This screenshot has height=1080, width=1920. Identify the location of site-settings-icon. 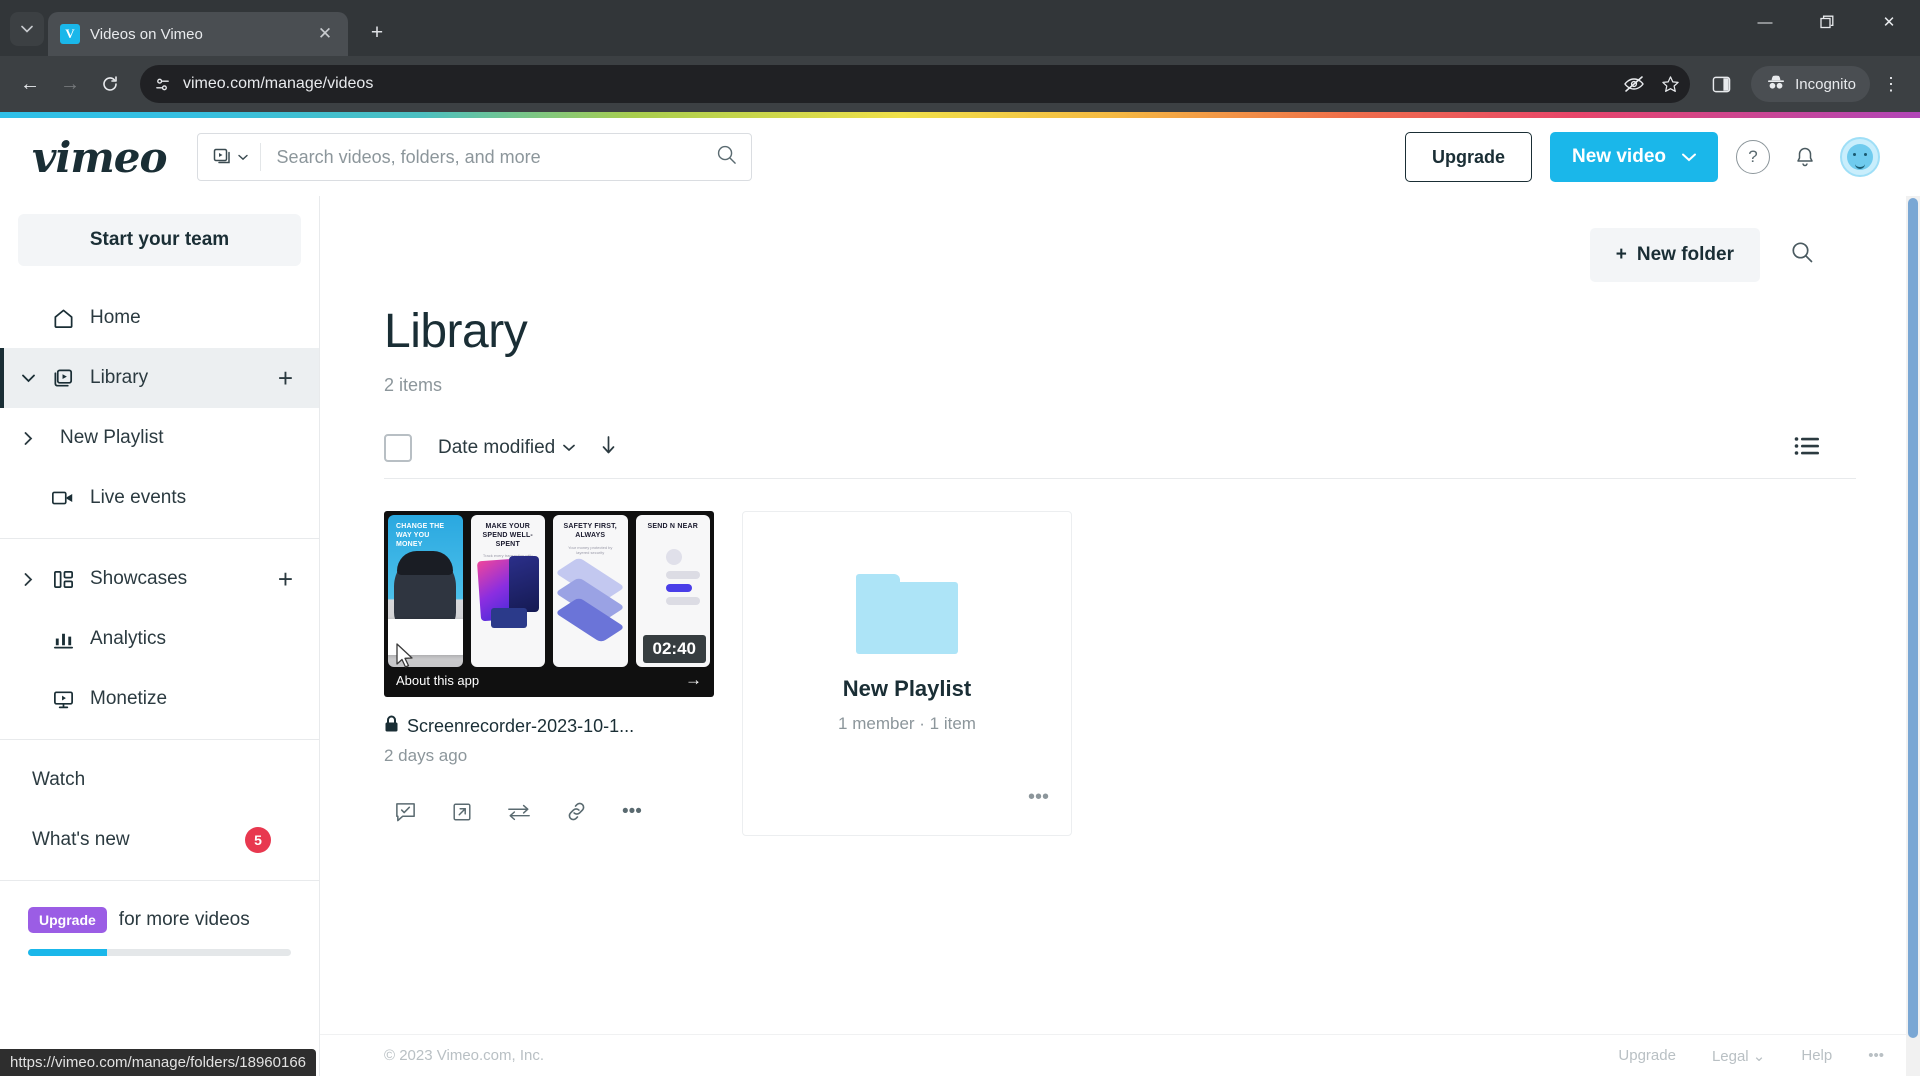
(162, 84).